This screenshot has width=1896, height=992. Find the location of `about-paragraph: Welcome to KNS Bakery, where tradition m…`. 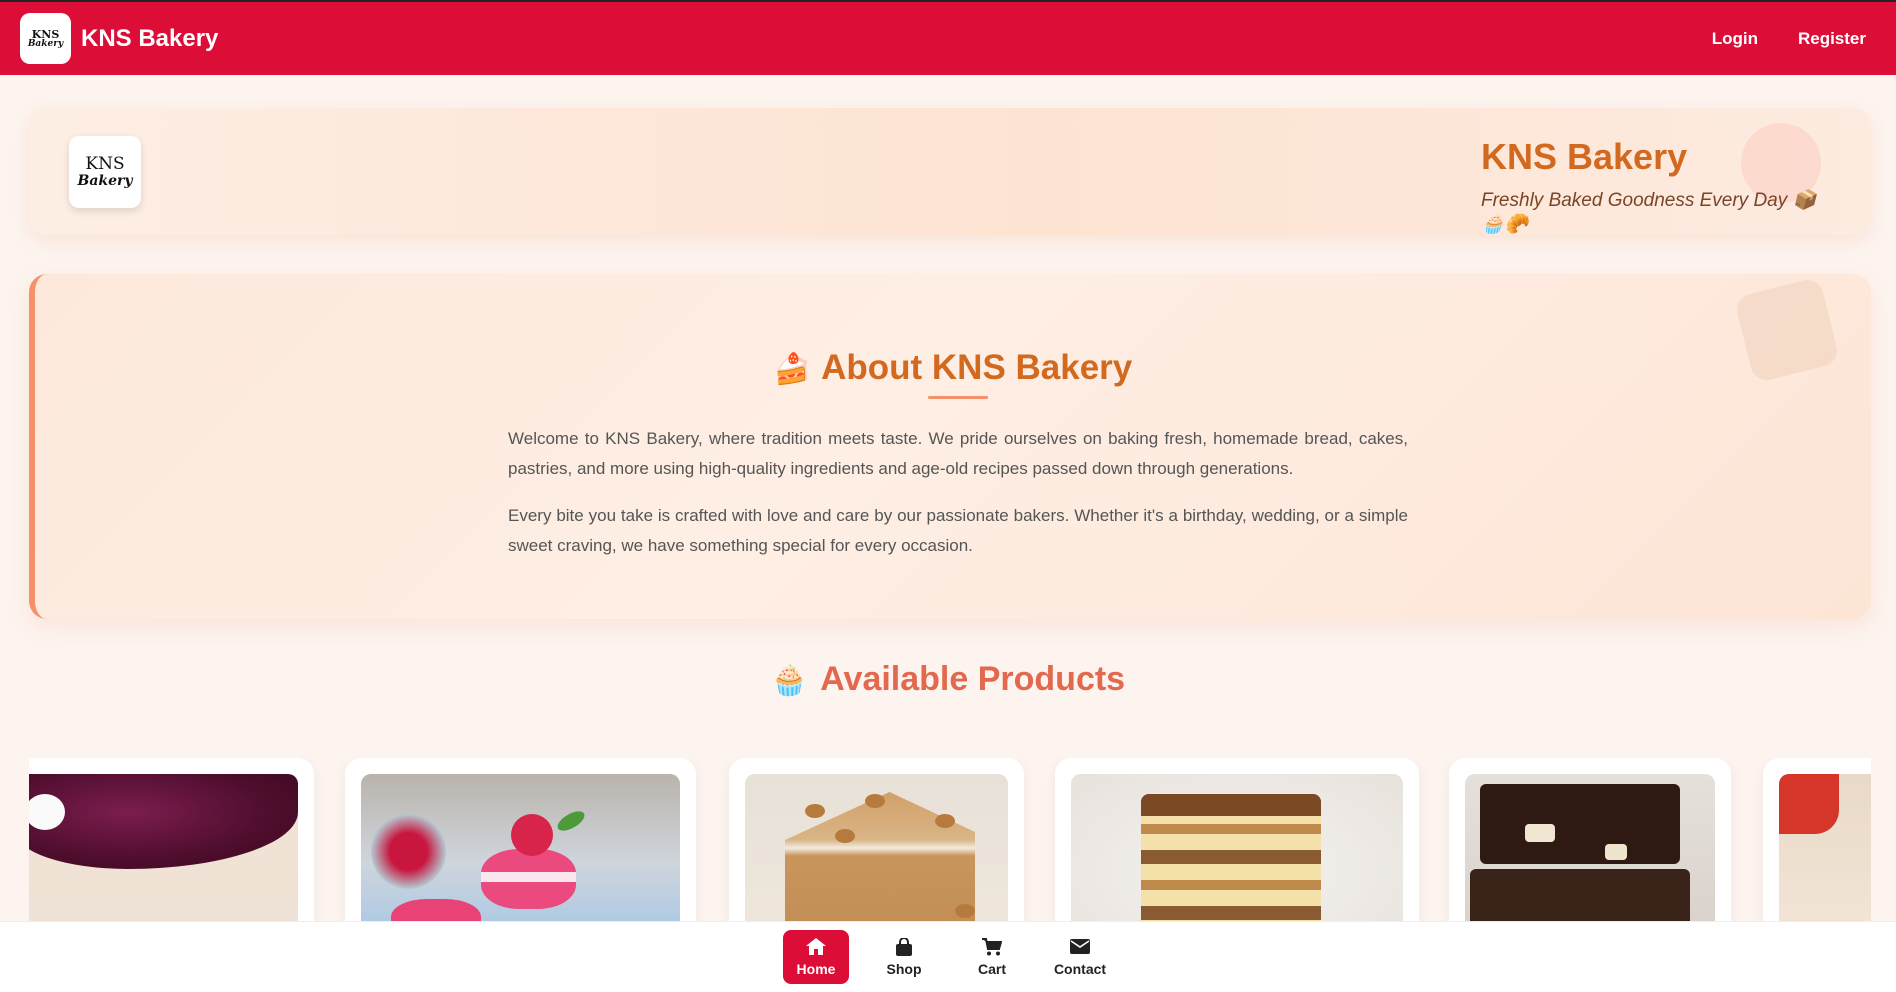

about-paragraph: Welcome to KNS Bakery, where tradition m… is located at coordinates (958, 453).